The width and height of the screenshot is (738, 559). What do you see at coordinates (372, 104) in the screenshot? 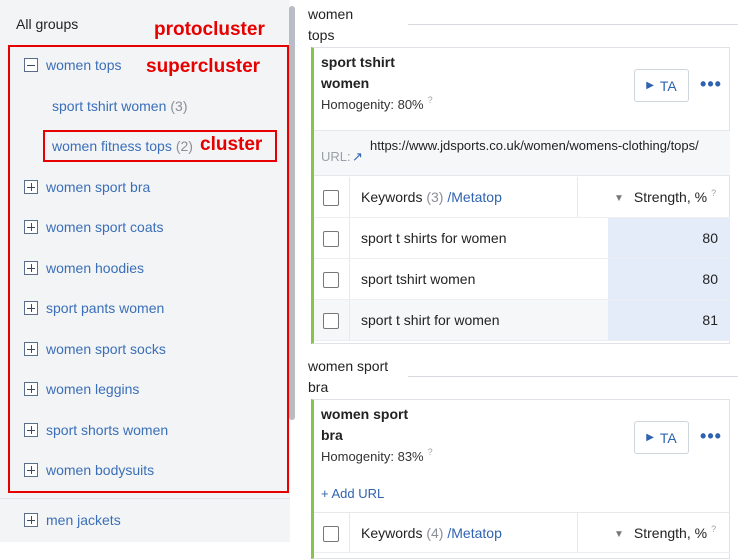
I see `homogeneity-label: Homogenity: 80%` at bounding box center [372, 104].